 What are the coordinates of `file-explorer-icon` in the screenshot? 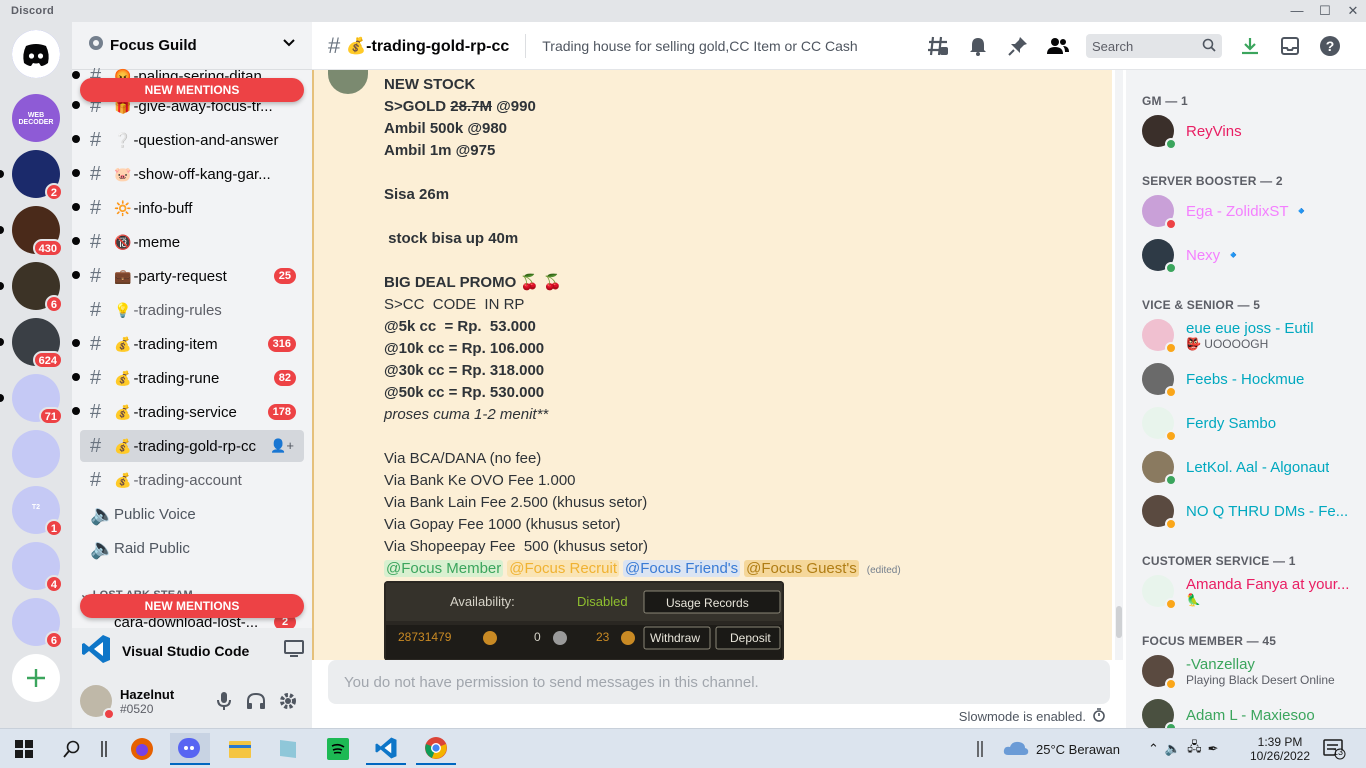 It's located at (240, 749).